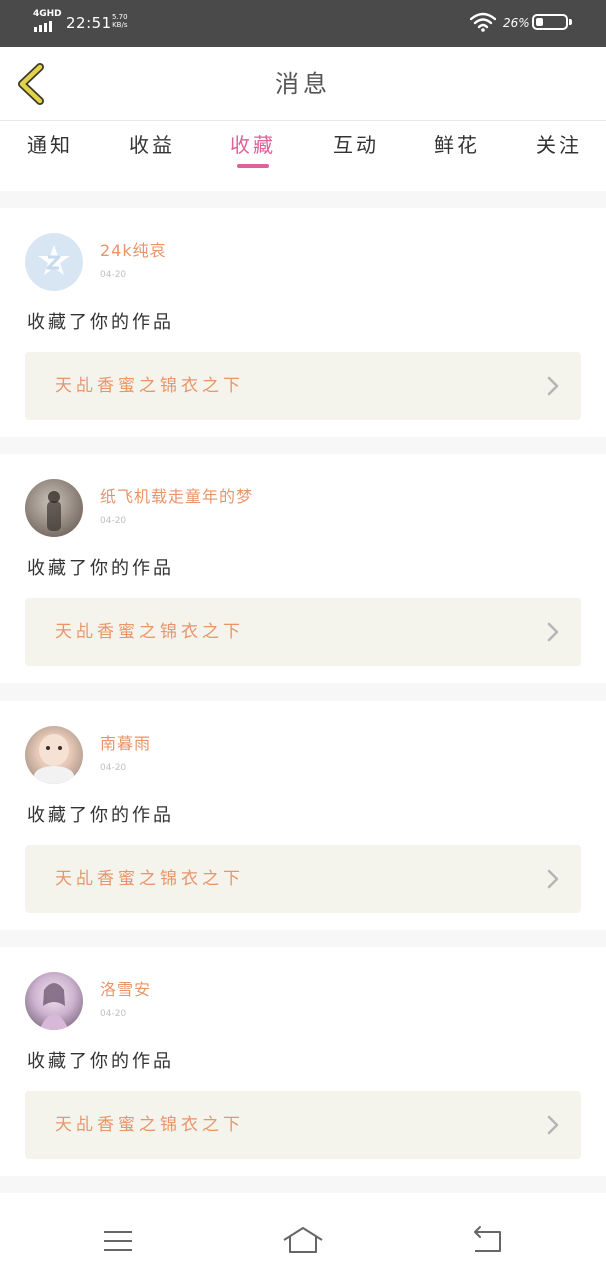 The height and width of the screenshot is (1280, 606). I want to click on menu-icon, so click(118, 1241).